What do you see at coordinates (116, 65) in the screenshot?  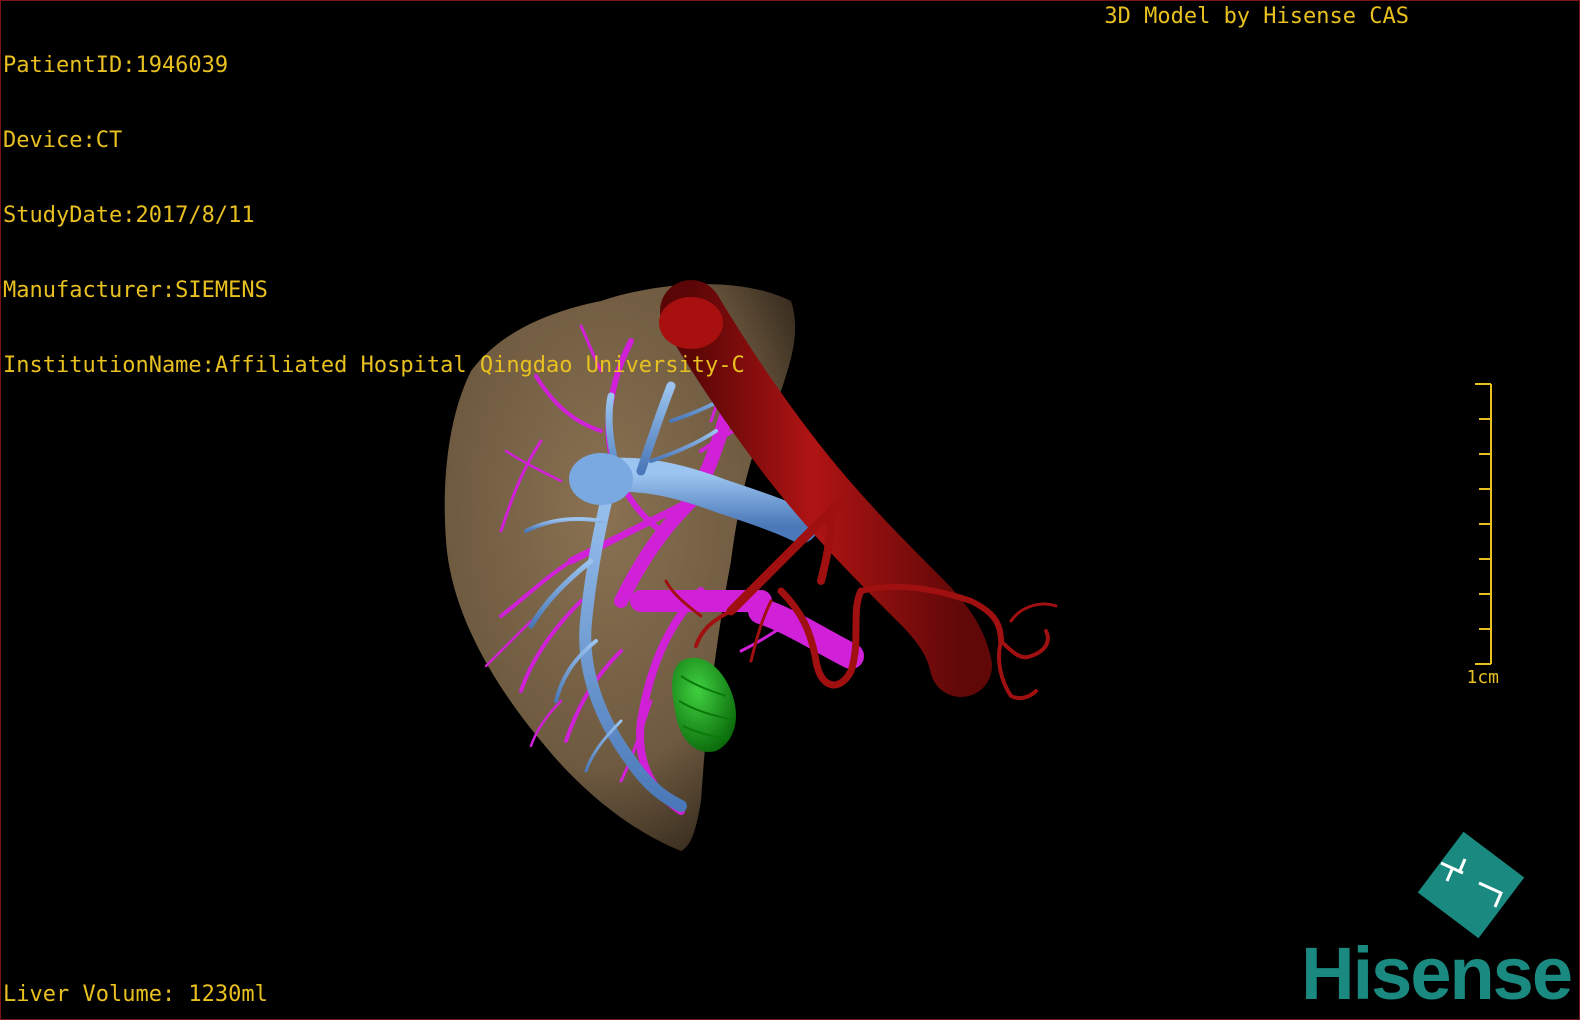 I see `patient-id-label: PatientID:1946039` at bounding box center [116, 65].